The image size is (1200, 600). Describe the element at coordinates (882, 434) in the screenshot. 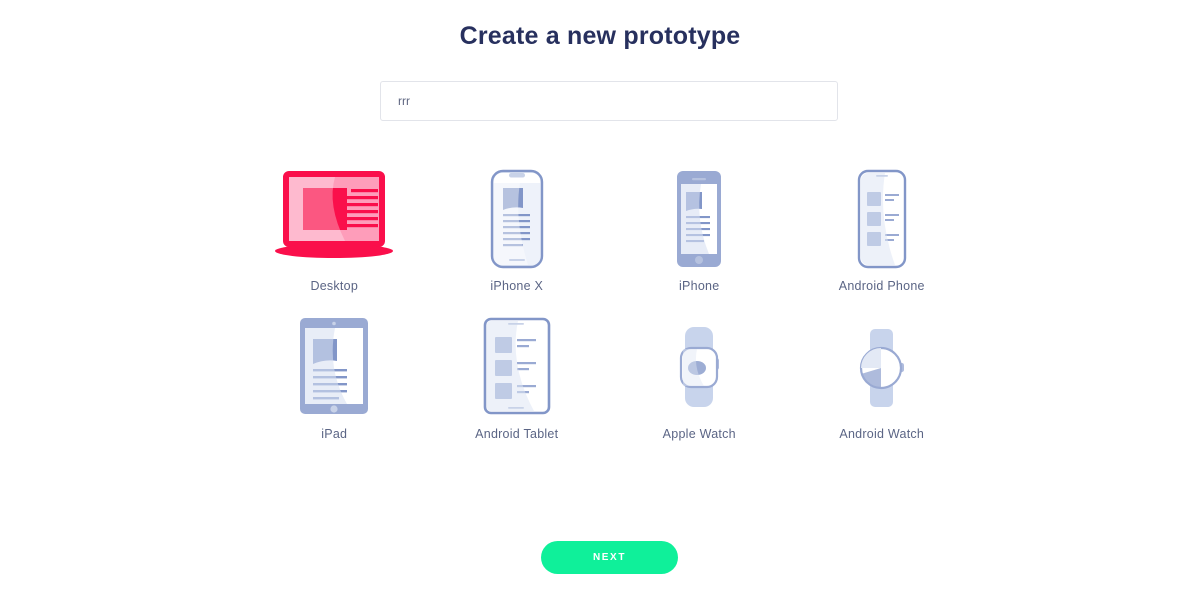

I see `device-label: Android Watch` at that location.